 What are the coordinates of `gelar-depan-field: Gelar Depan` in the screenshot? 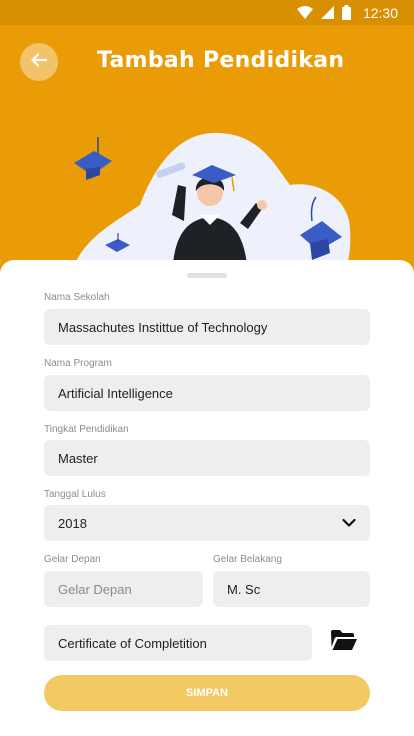 It's located at (123, 589).